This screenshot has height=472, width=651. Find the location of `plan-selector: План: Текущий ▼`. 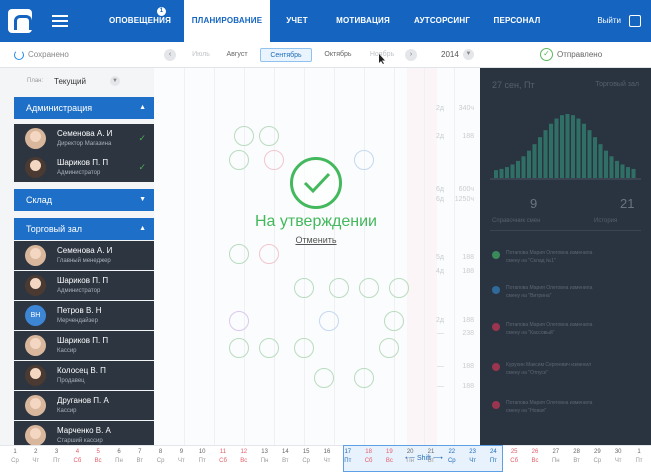

plan-selector: План: Текущий ▼ is located at coordinates (84, 82).